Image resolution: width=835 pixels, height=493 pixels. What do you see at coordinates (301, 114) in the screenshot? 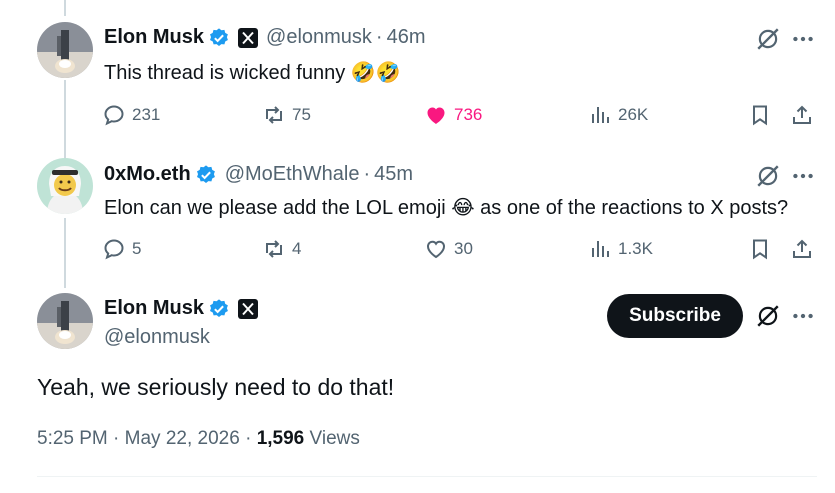
I see `repost-count: 75` at bounding box center [301, 114].